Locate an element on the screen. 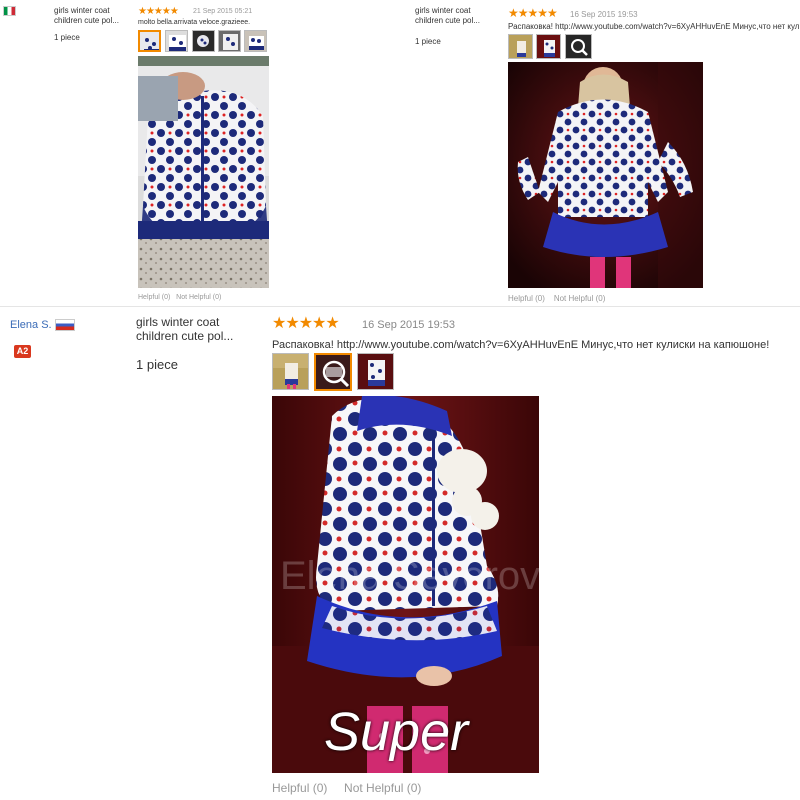 Image resolution: width=800 pixels, height=800 pixels. photo-caption: Super is located at coordinates (396, 732).